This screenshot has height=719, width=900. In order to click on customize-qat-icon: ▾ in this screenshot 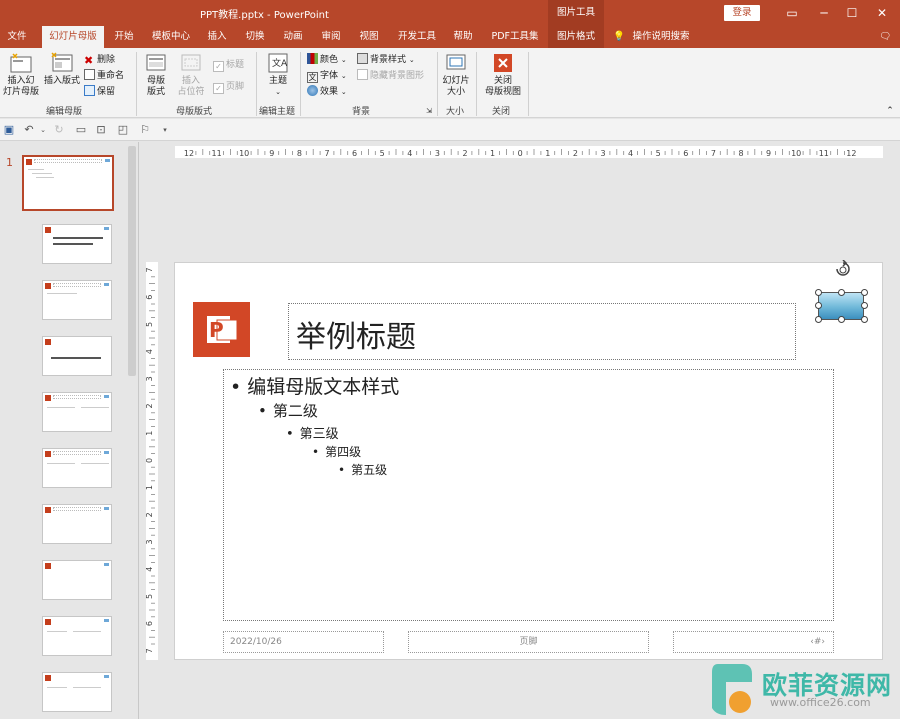, I will do `click(165, 130)`.